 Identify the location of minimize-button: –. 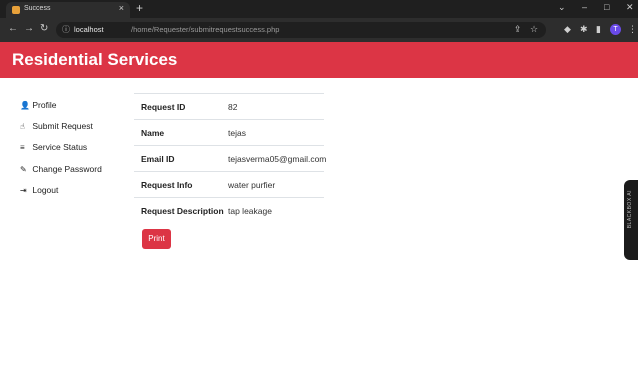
(584, 7).